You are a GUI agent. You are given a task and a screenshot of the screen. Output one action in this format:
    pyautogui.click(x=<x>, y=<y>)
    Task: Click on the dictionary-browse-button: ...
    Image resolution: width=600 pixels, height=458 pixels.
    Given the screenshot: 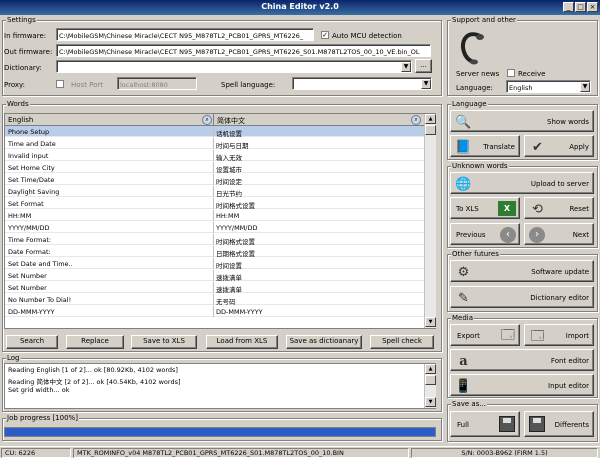 What is the action you would take?
    pyautogui.click(x=423, y=66)
    